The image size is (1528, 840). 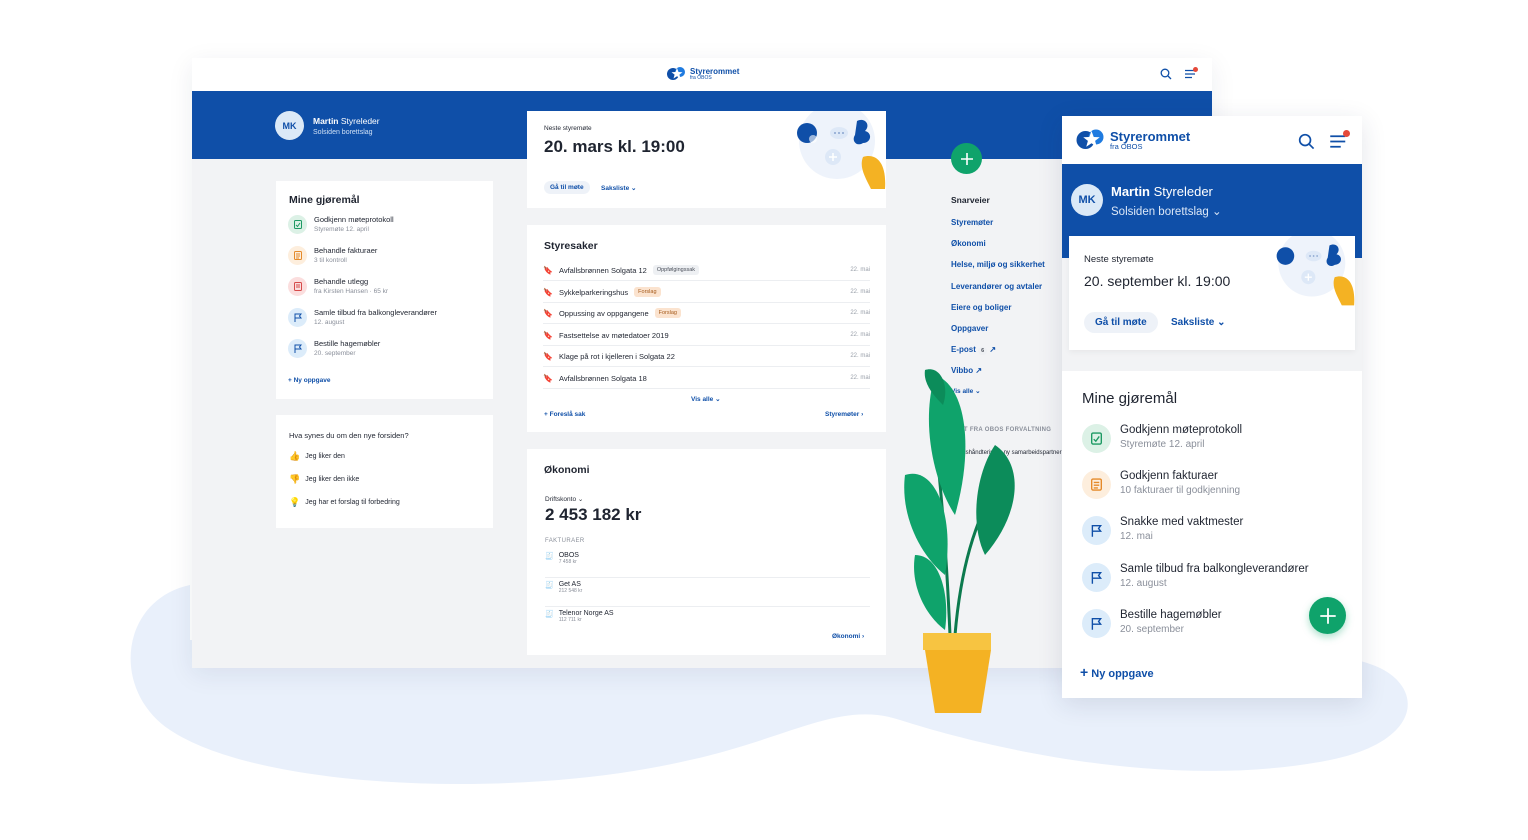 I want to click on feedback-dislike-label: Jeg liker den ikke, so click(x=332, y=479).